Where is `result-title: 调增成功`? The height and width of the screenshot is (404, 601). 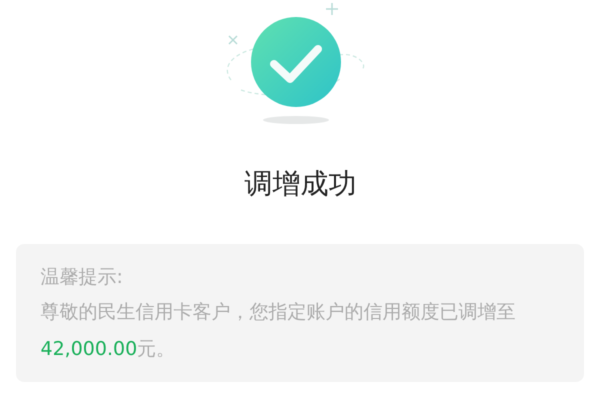 result-title: 调增成功 is located at coordinates (300, 184).